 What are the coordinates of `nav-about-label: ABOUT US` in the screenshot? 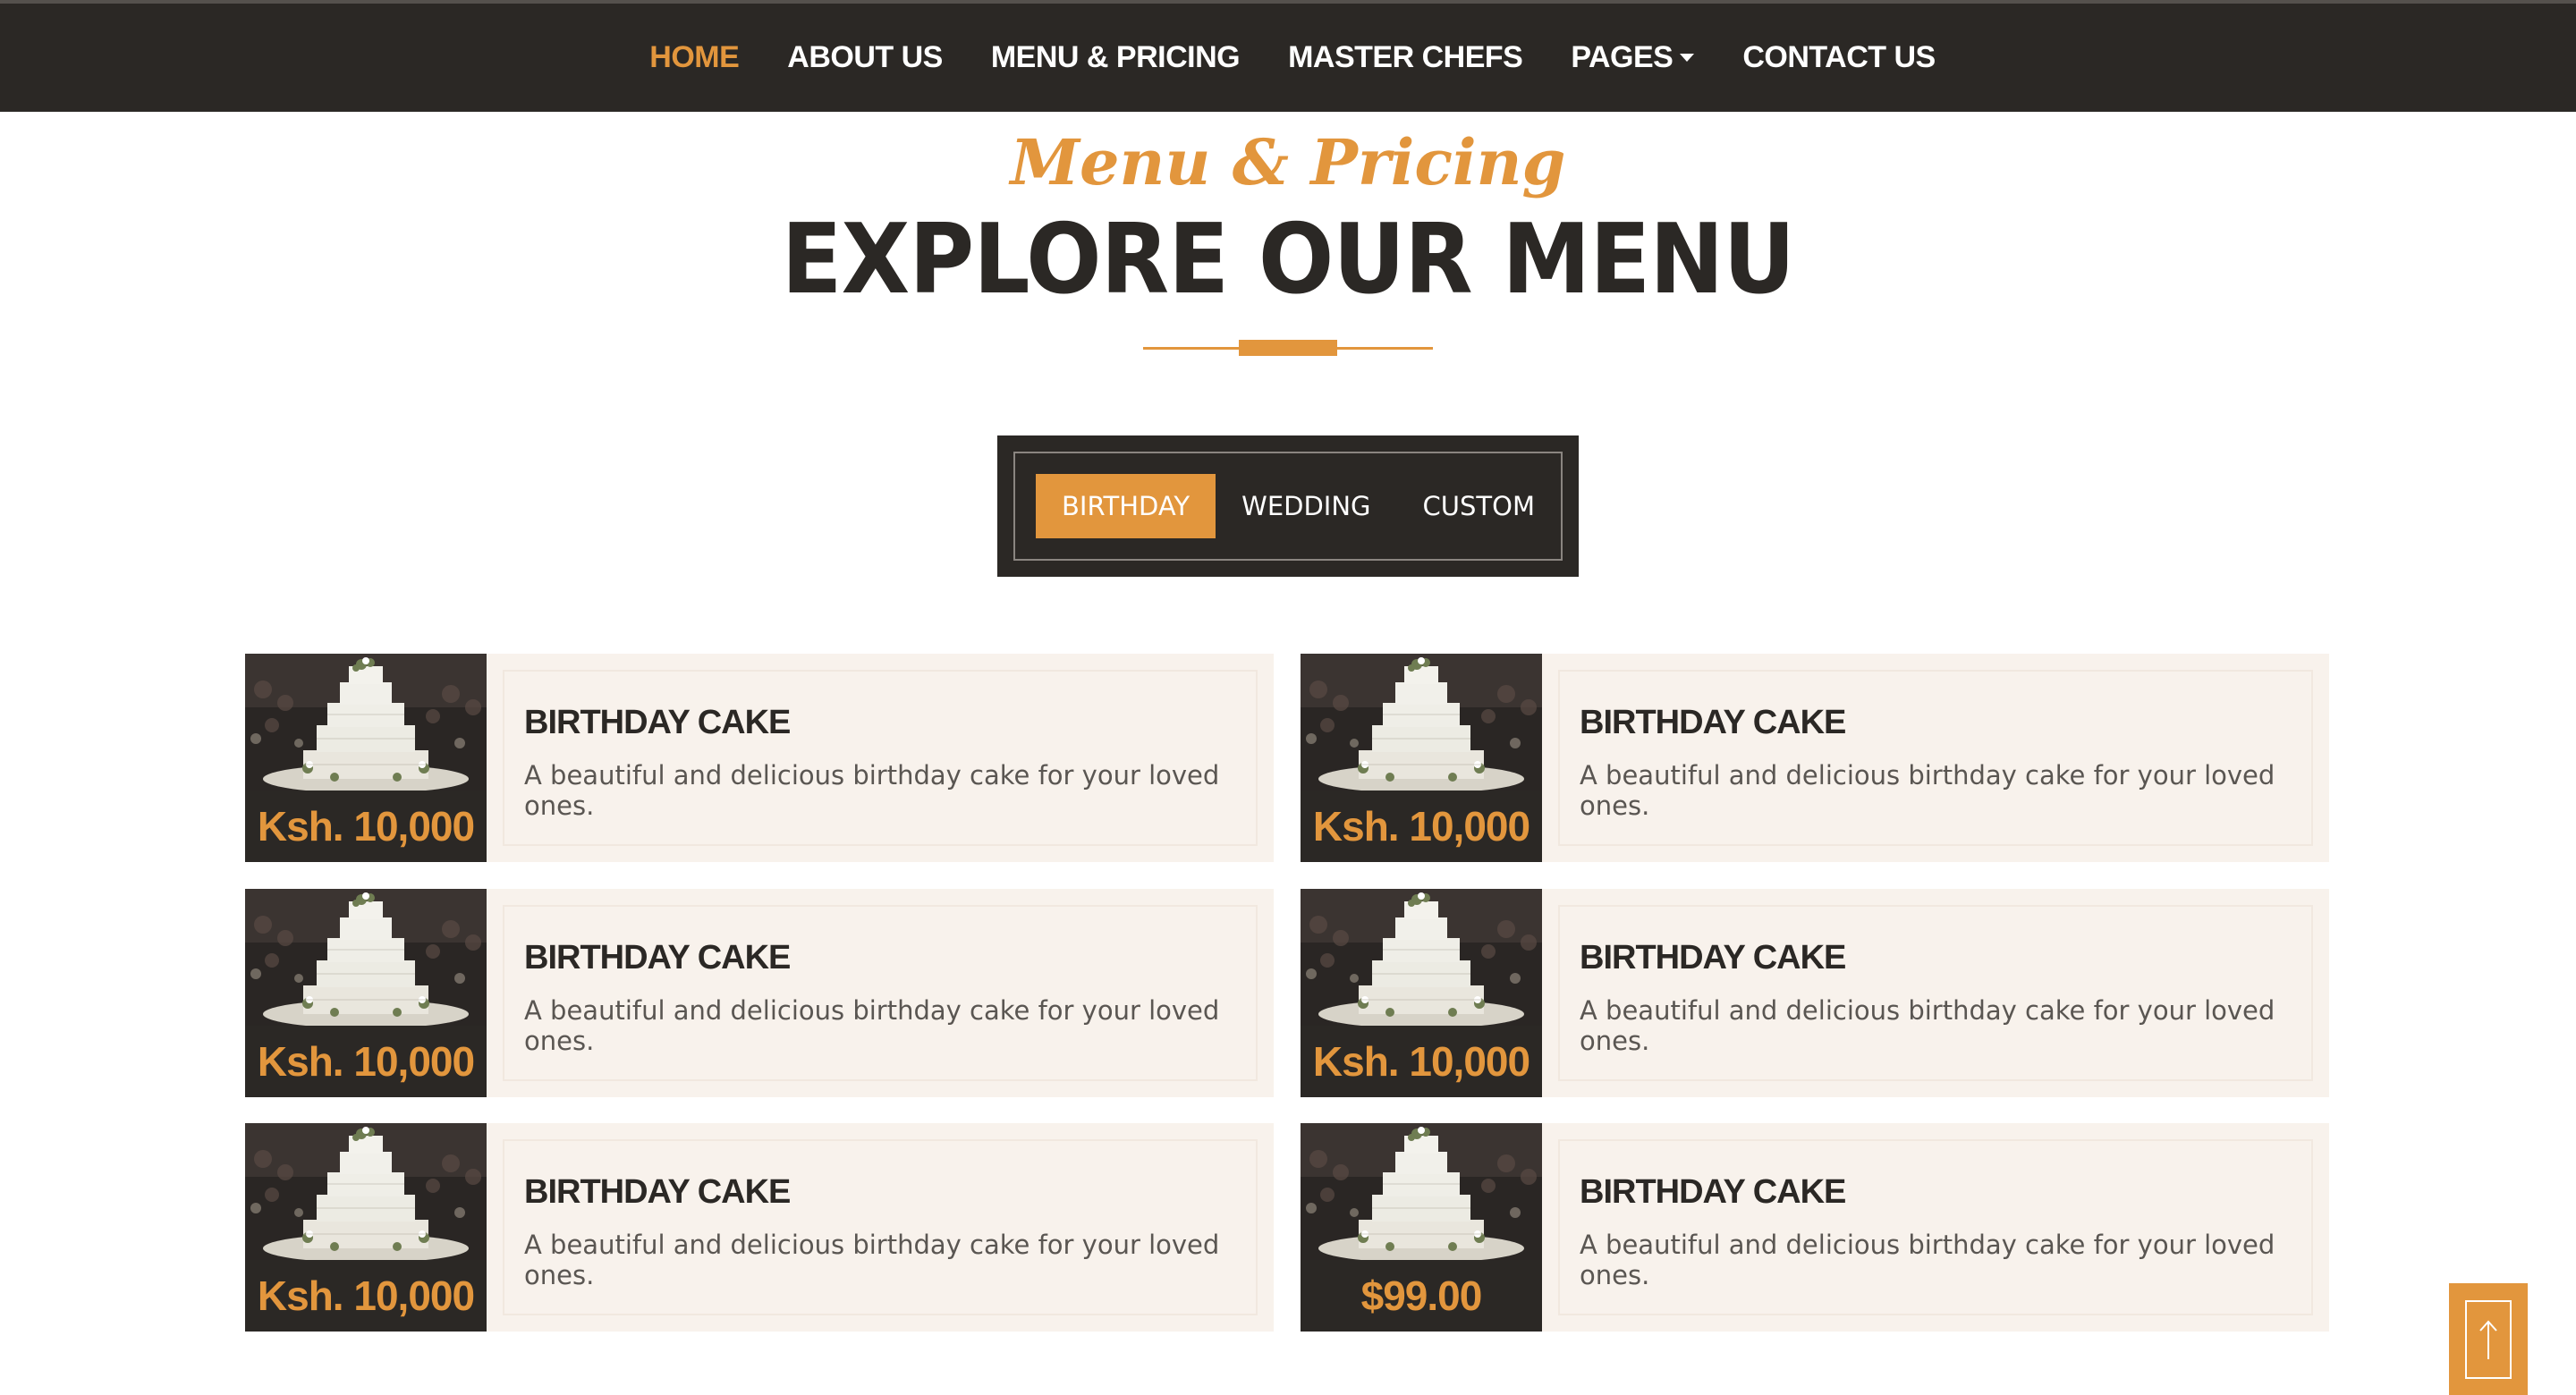 It's located at (865, 57).